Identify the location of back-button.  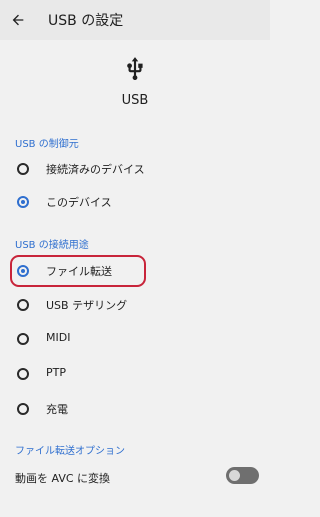
(18, 20).